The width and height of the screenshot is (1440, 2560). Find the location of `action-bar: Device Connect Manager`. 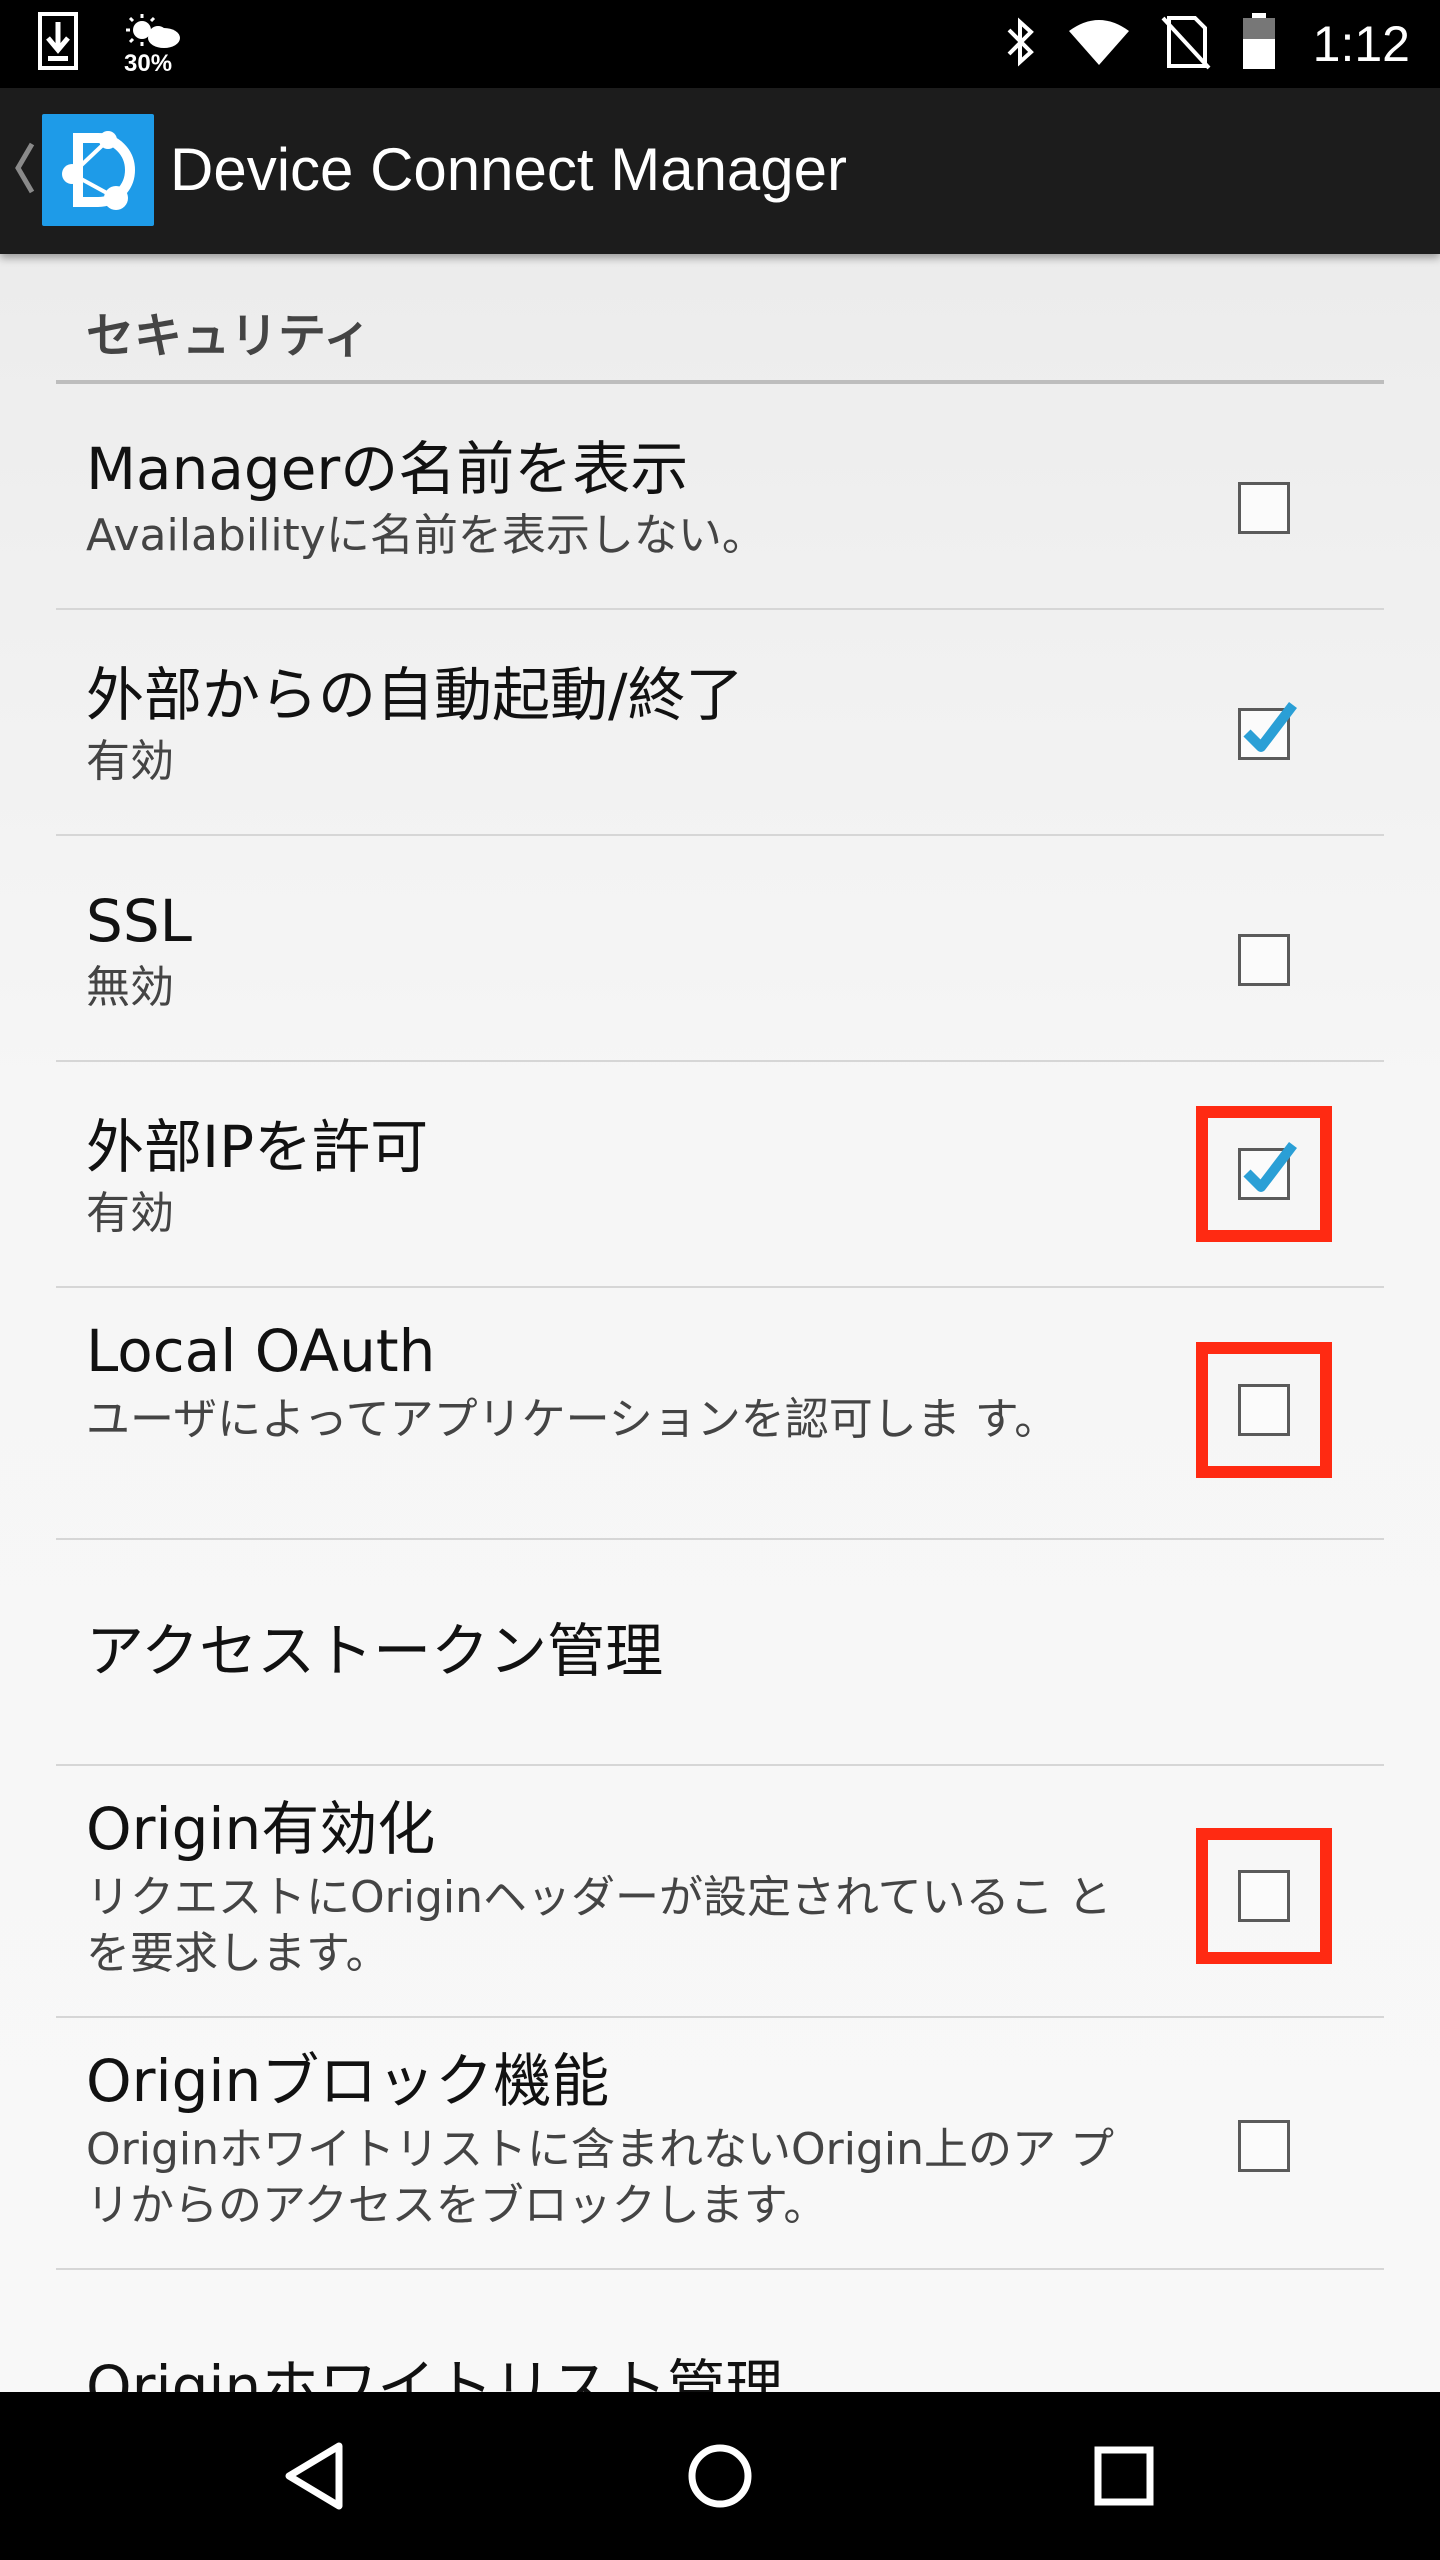

action-bar: Device Connect Manager is located at coordinates (720, 171).